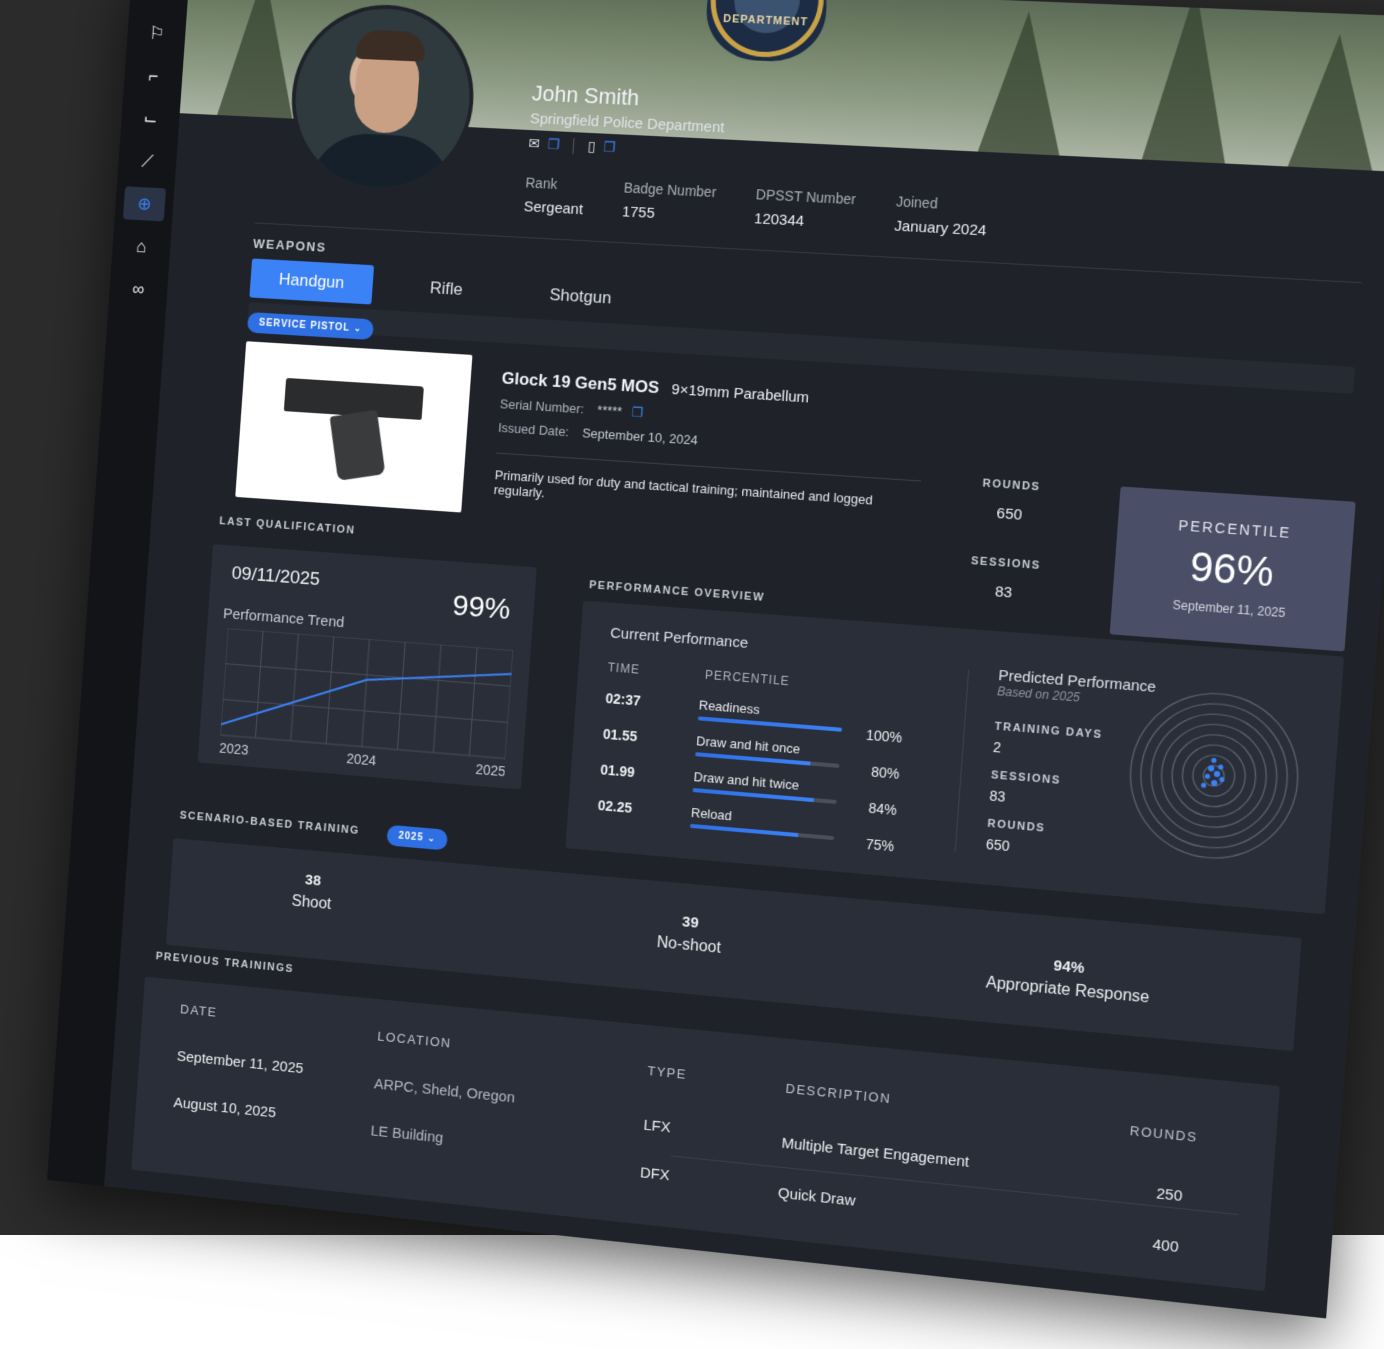  What do you see at coordinates (640, 436) in the screenshot?
I see `issued-value: September 10, 2024` at bounding box center [640, 436].